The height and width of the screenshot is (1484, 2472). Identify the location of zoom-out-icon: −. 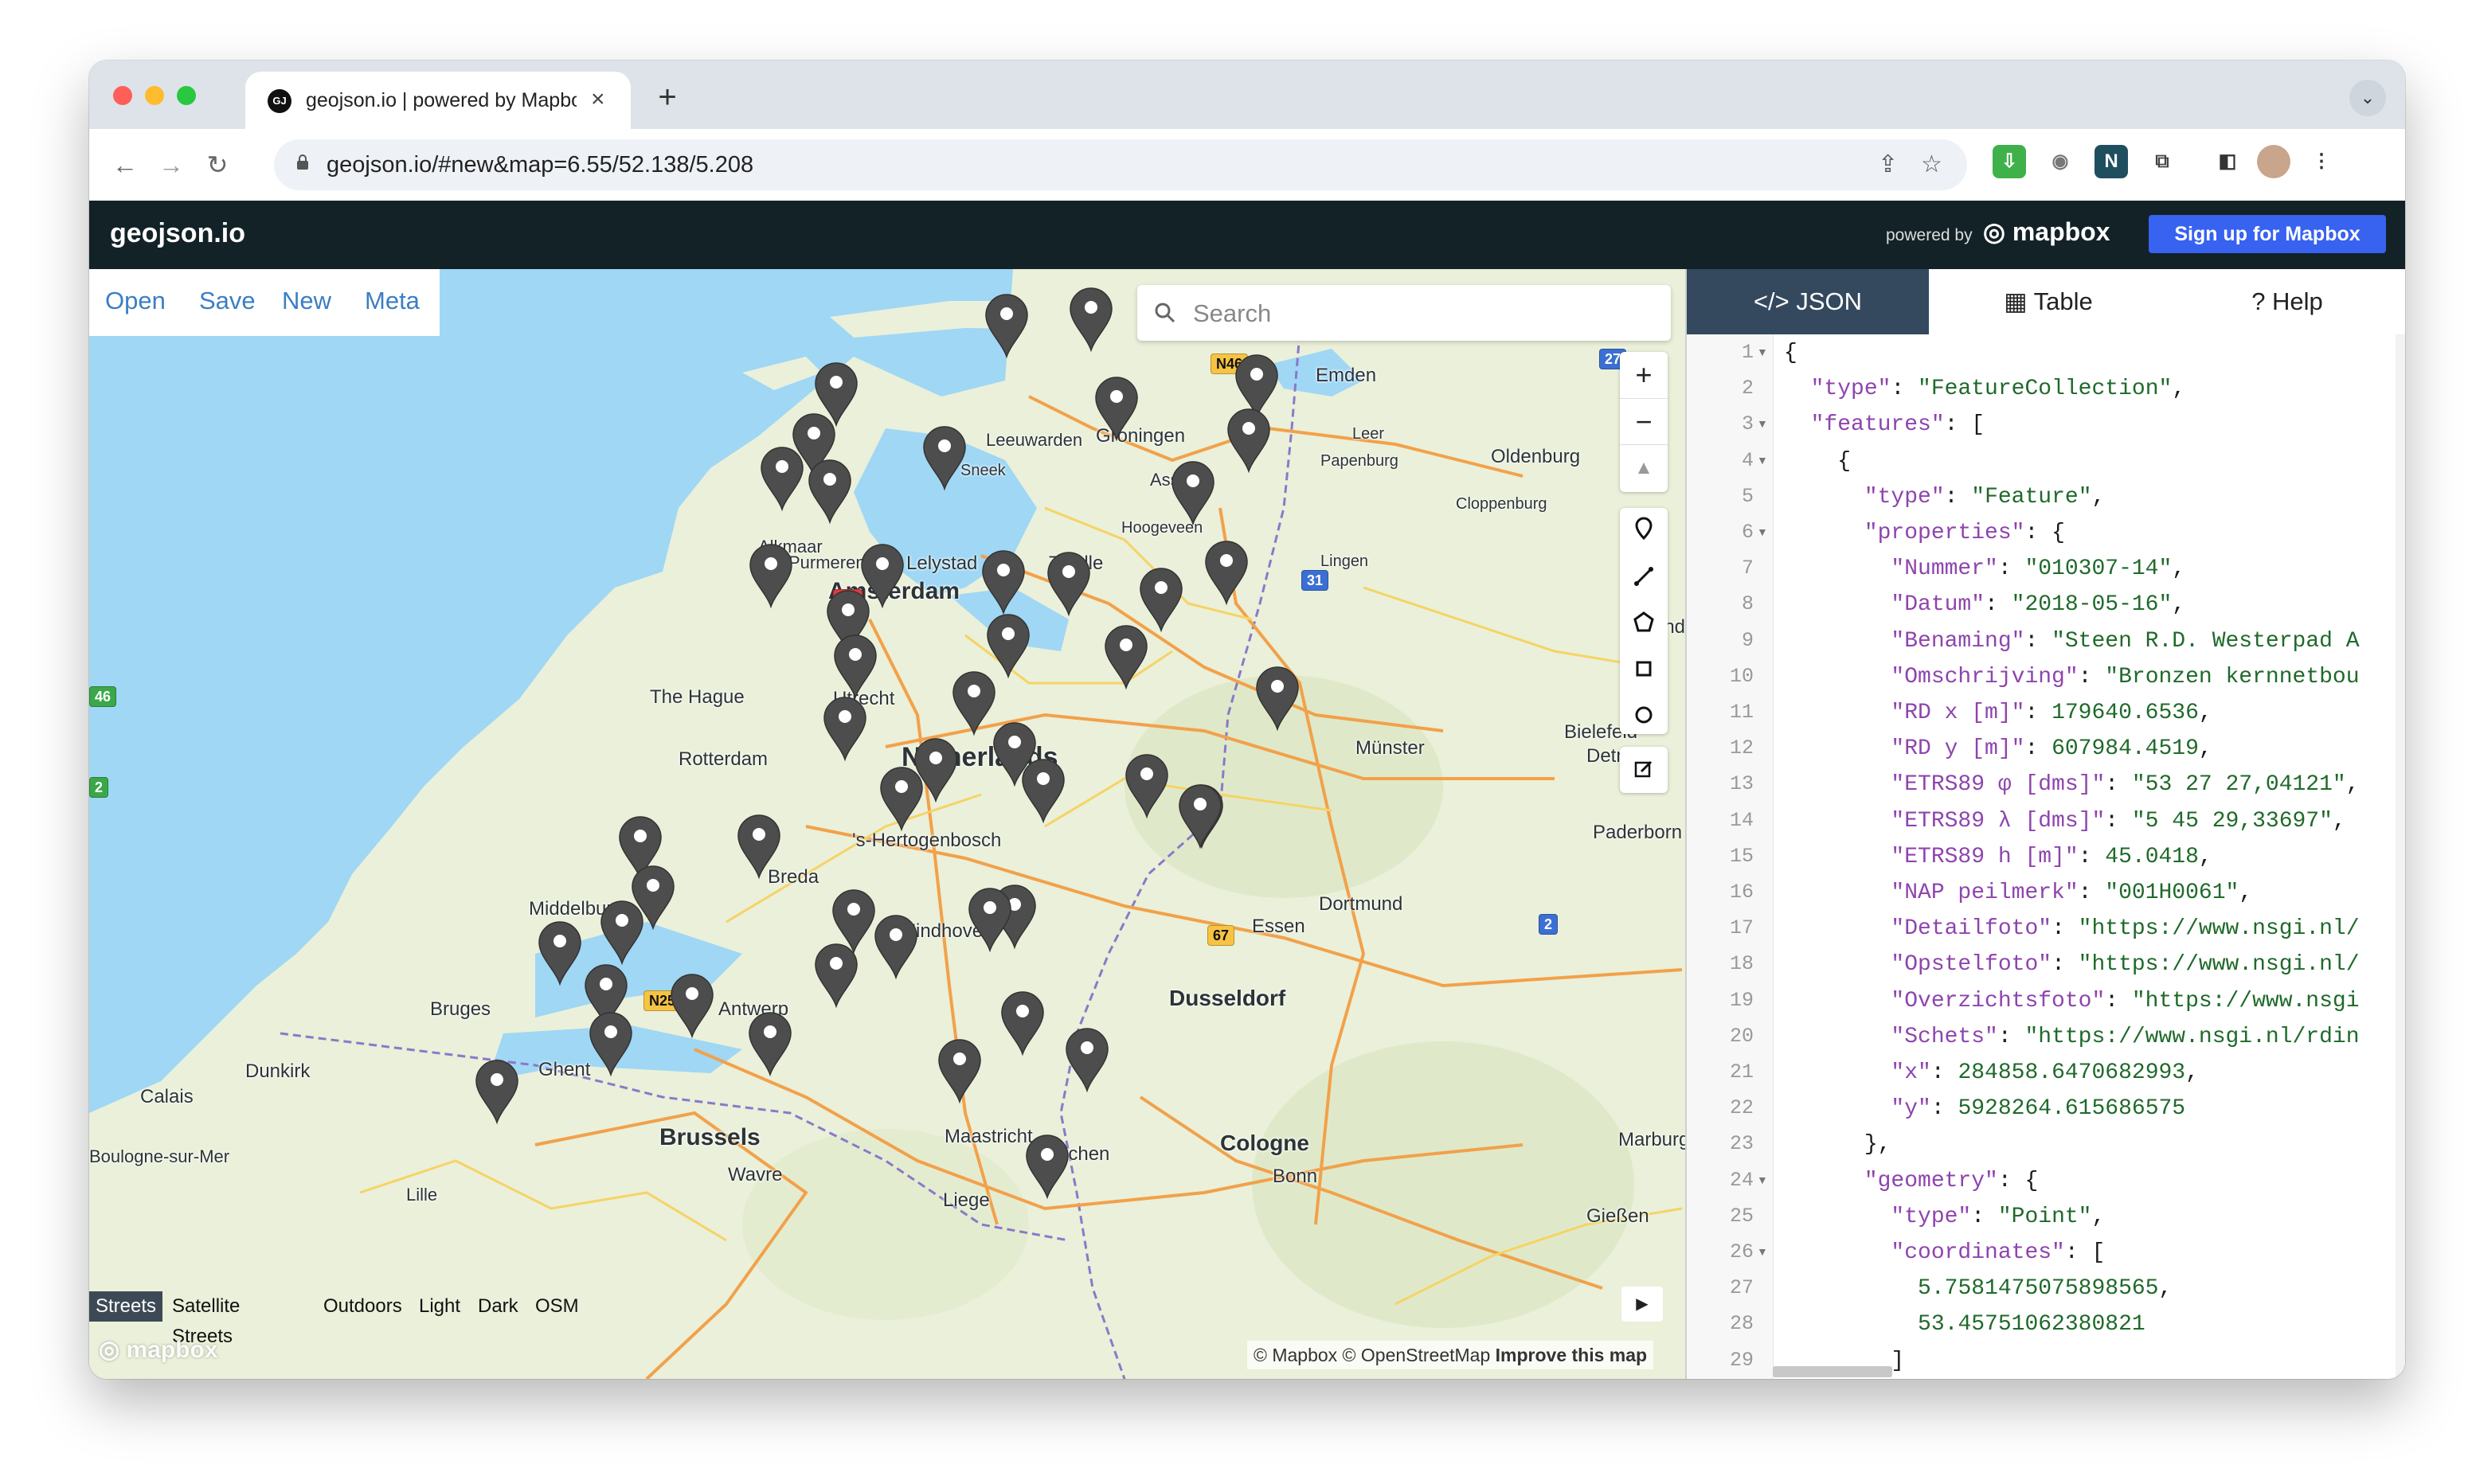
(1644, 421).